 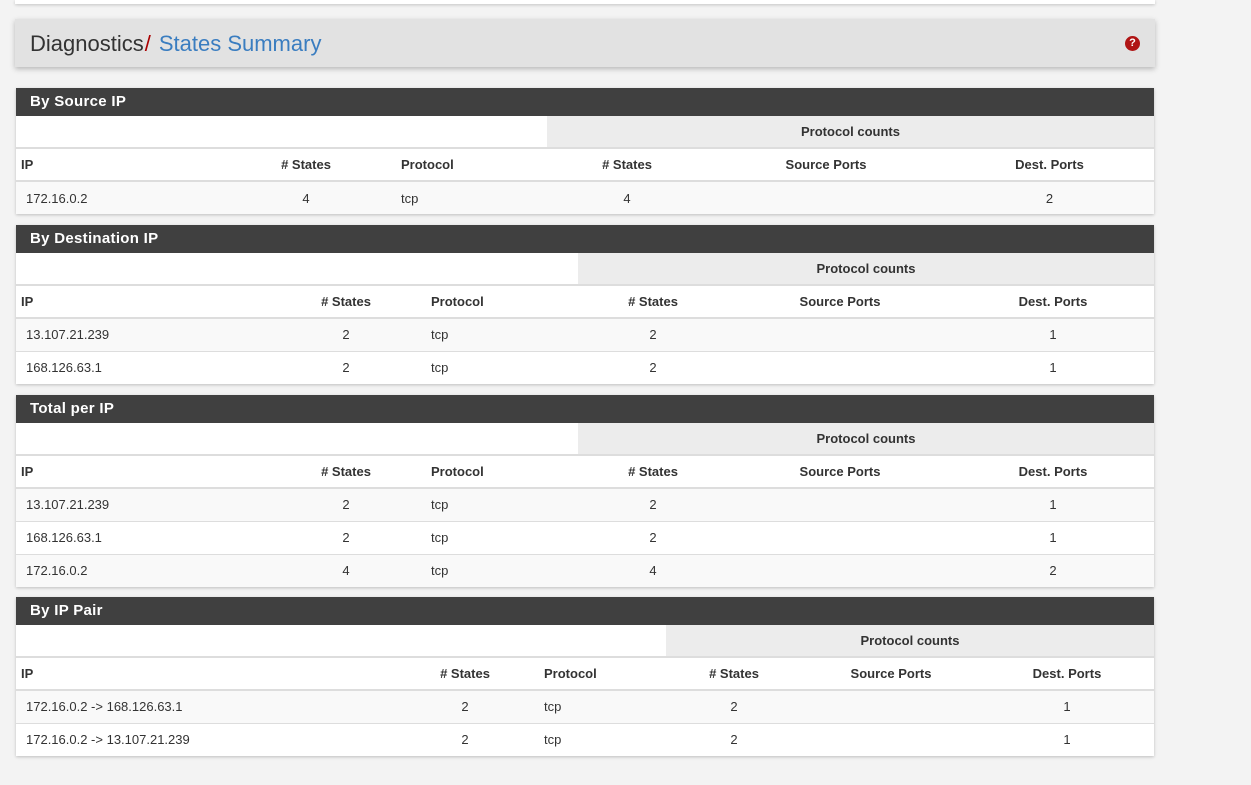 What do you see at coordinates (585, 2) in the screenshot?
I see `top-panel-edge` at bounding box center [585, 2].